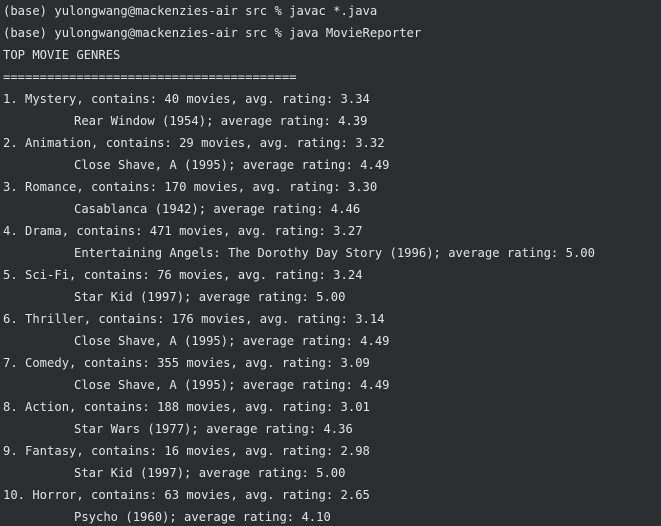 Image resolution: width=661 pixels, height=526 pixels. I want to click on top-movie-line: Rear Window (1954); average rating: 4.39, so click(221, 121).